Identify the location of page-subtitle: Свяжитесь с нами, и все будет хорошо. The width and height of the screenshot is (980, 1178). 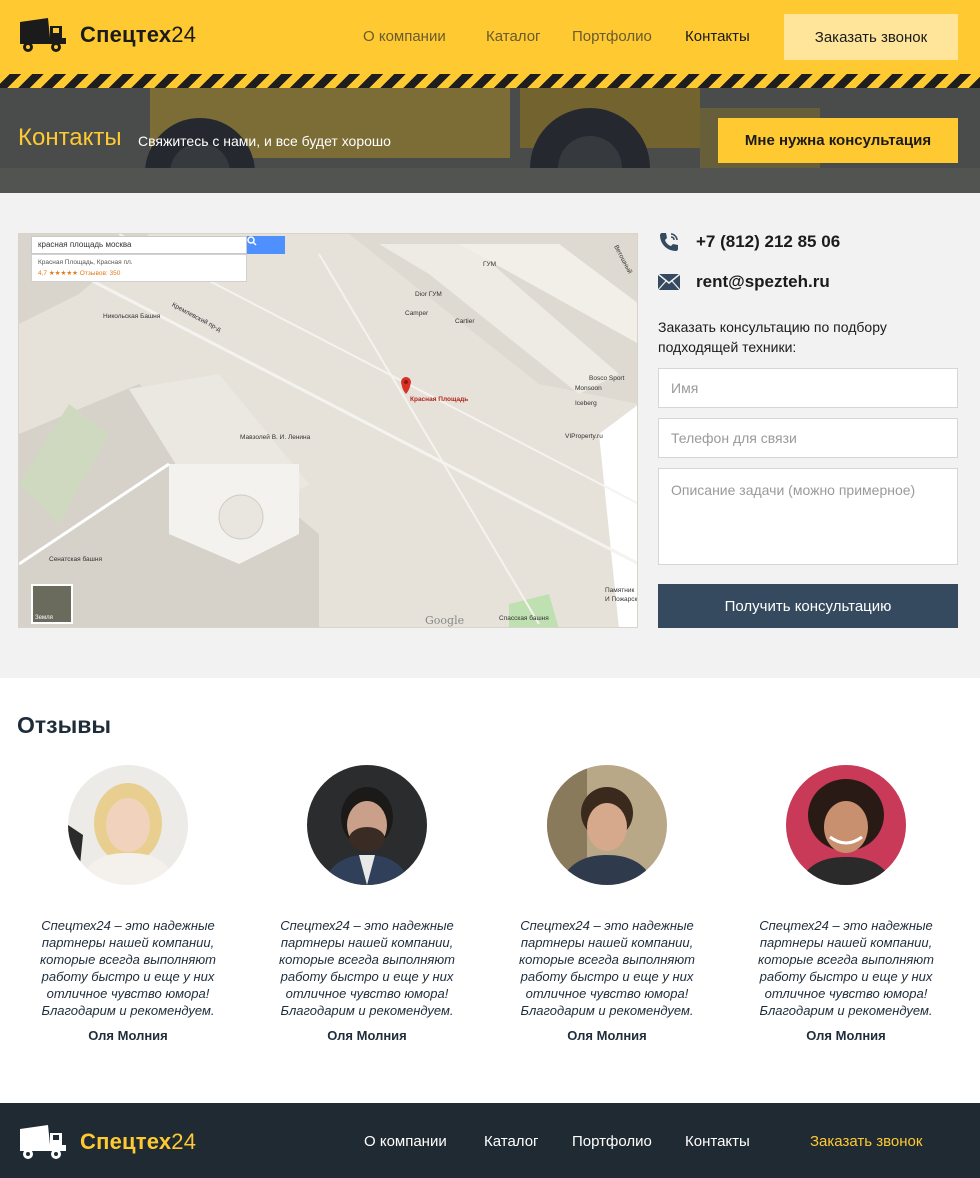
(264, 141).